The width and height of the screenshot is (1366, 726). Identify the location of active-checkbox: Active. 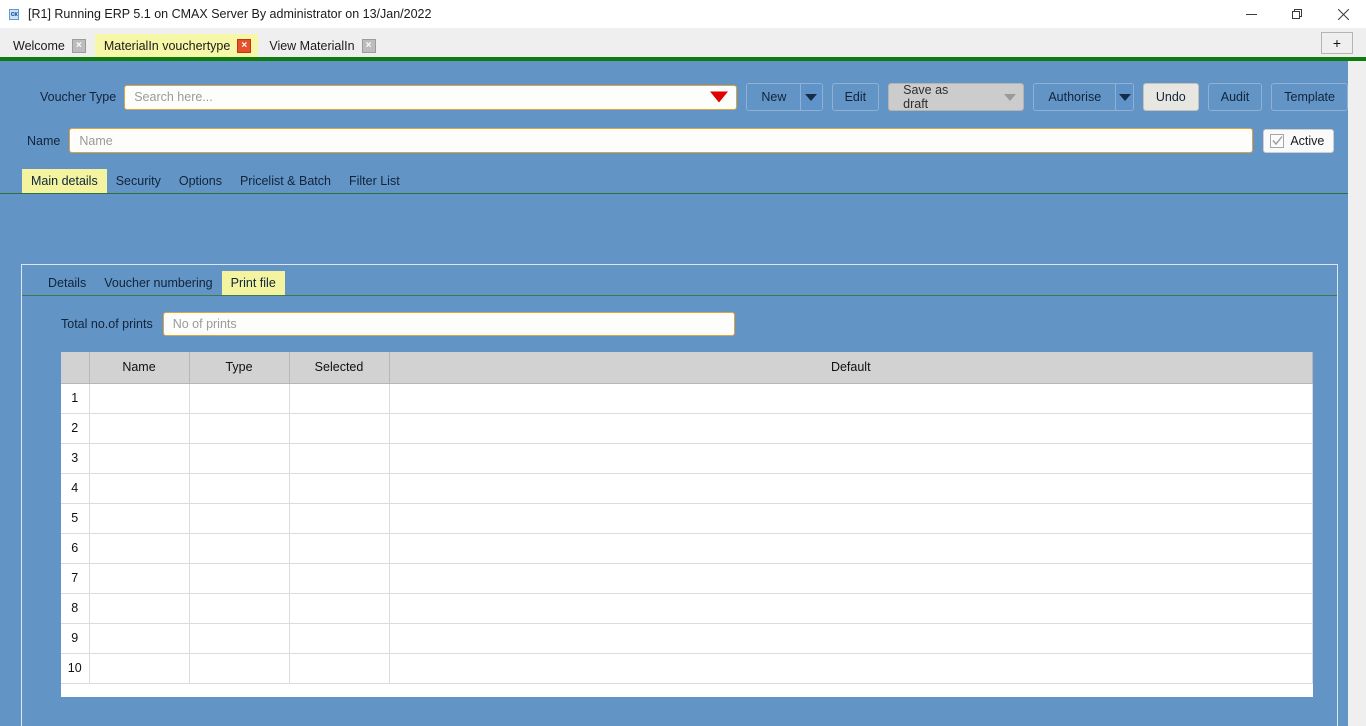
(1299, 140).